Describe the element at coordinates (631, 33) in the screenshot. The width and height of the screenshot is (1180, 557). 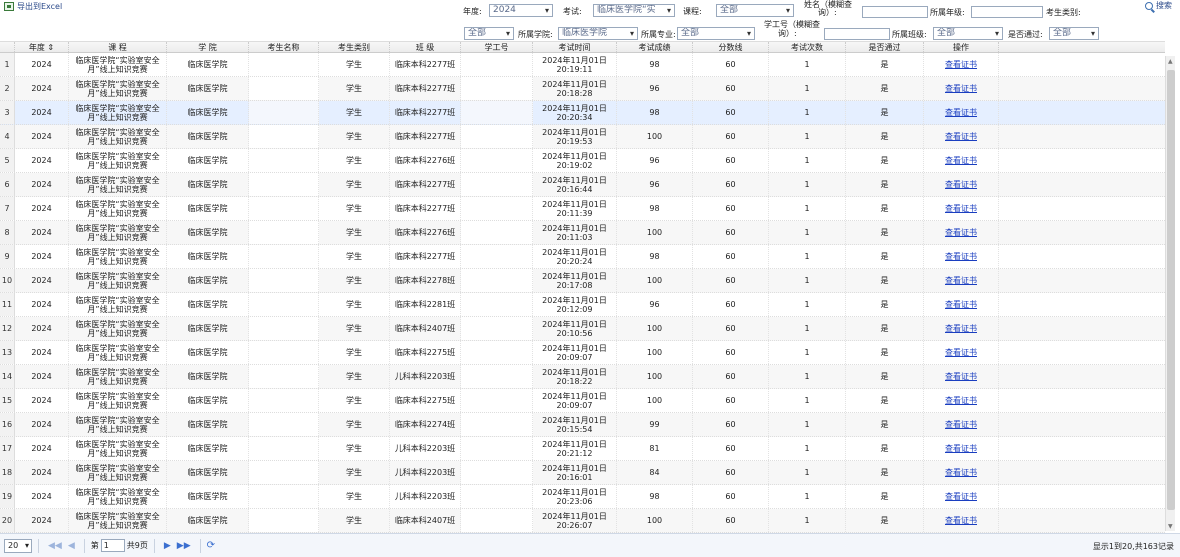
I see `chevron-down-icon: ▾` at that location.